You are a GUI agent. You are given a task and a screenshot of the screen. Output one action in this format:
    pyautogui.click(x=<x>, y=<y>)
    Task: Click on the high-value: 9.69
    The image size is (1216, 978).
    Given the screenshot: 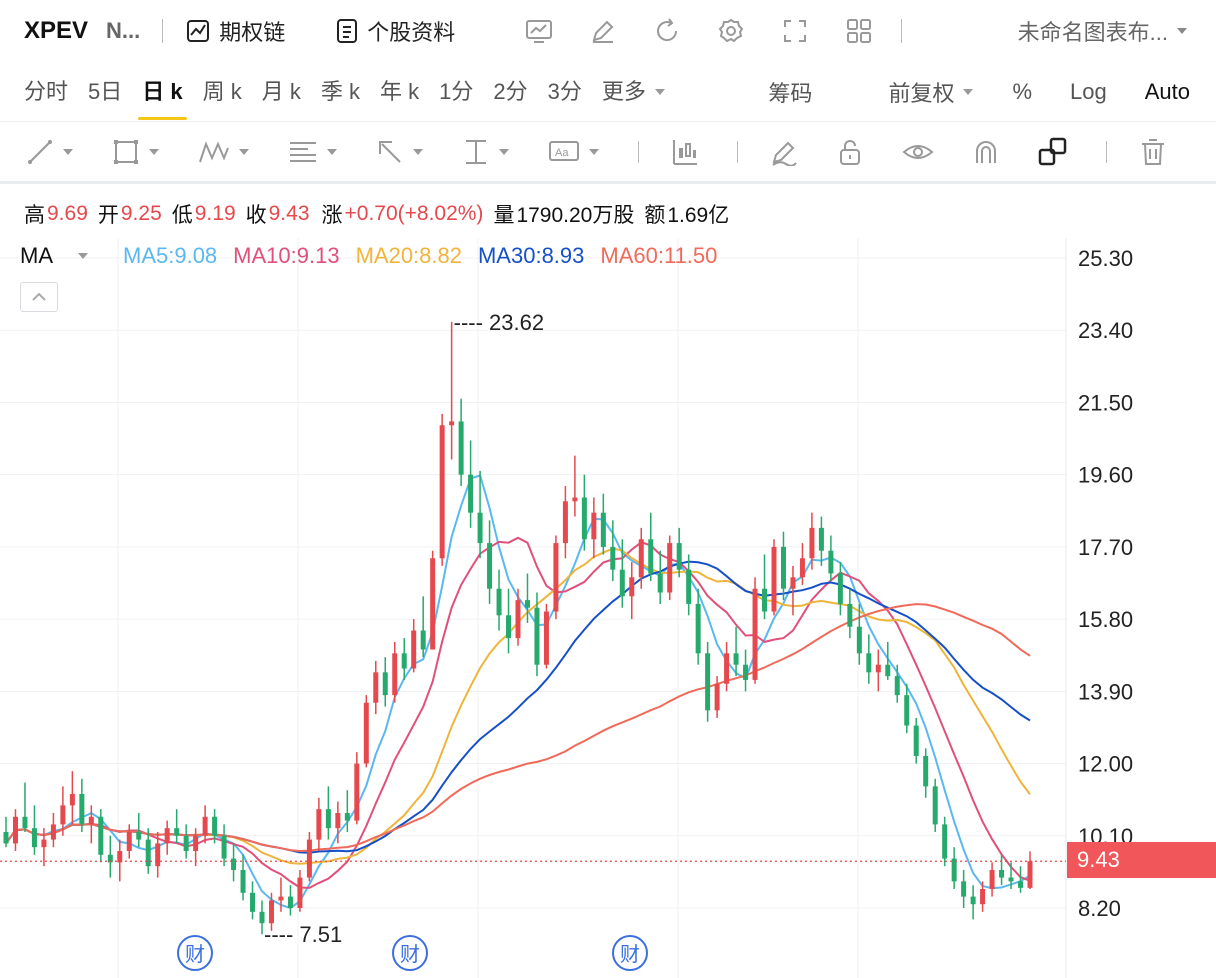 What is the action you would take?
    pyautogui.click(x=67, y=213)
    